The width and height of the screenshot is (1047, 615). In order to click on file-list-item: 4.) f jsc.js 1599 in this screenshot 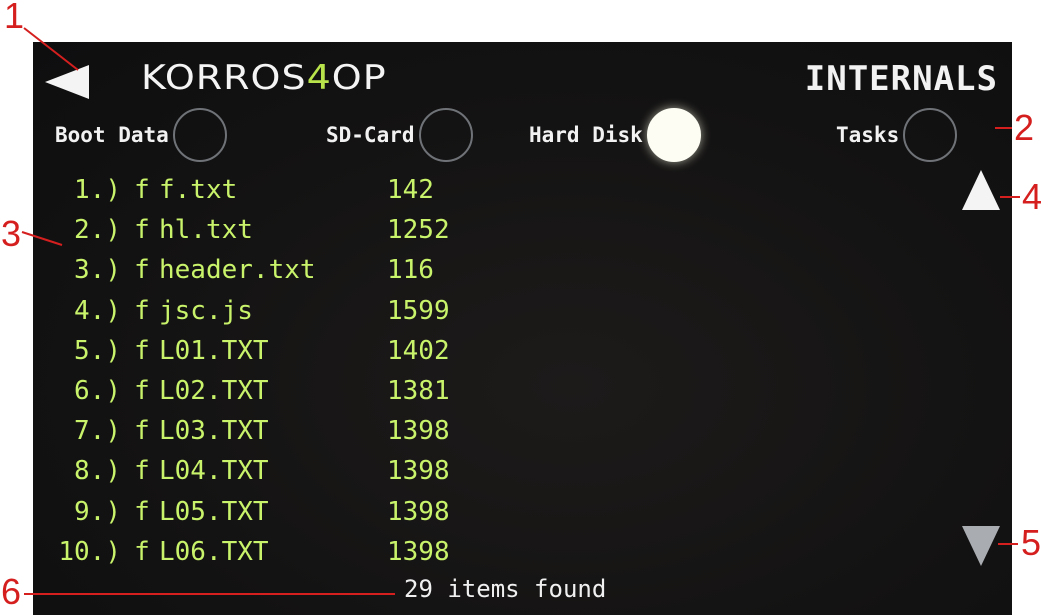, I will do `click(244, 311)`.